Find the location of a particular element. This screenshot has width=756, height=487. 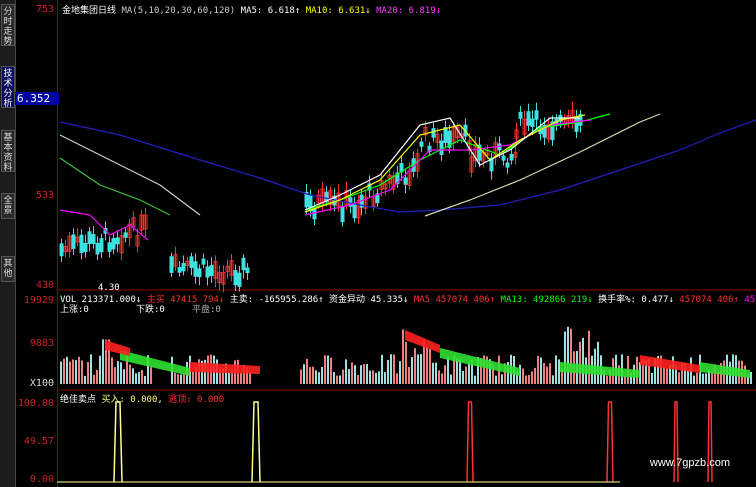

buy-readout: 买入: 0.000, is located at coordinates (132, 400).